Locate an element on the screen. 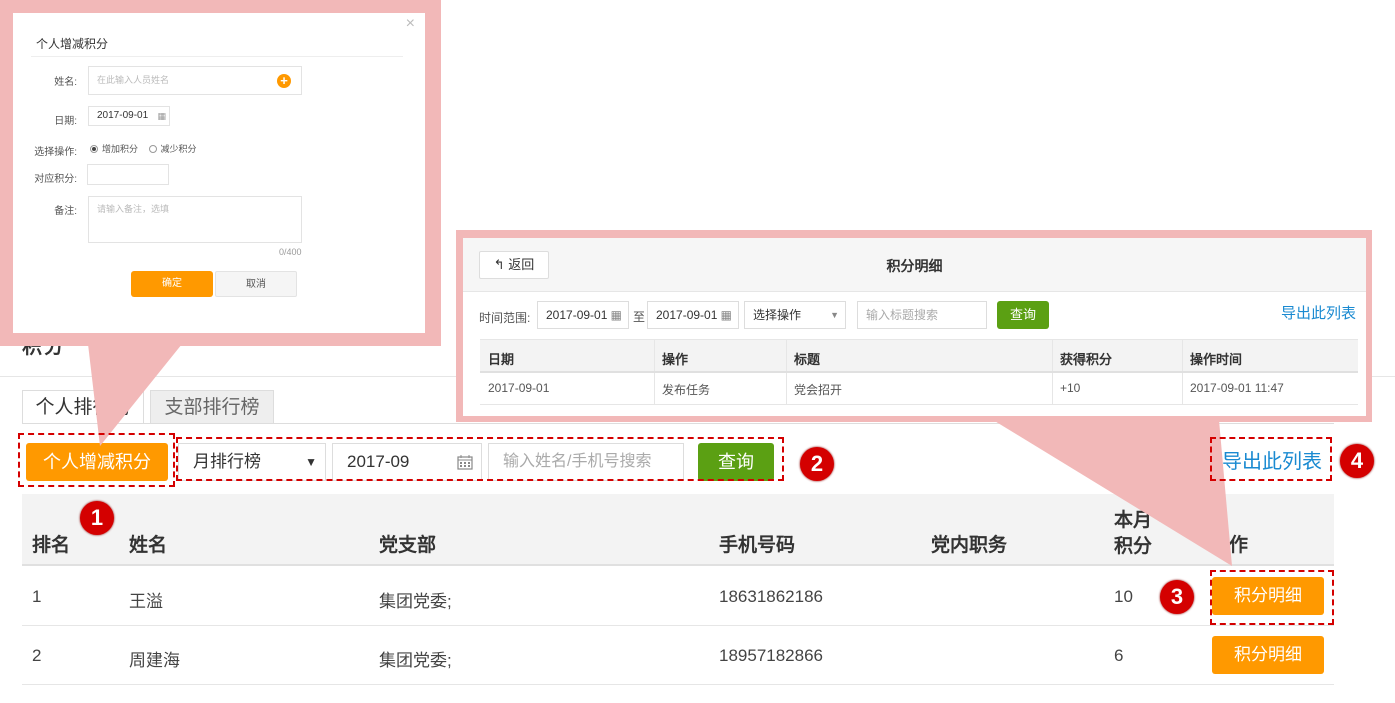 This screenshot has height=703, width=1395. modal-title: 个人增减积分 is located at coordinates (72, 44).